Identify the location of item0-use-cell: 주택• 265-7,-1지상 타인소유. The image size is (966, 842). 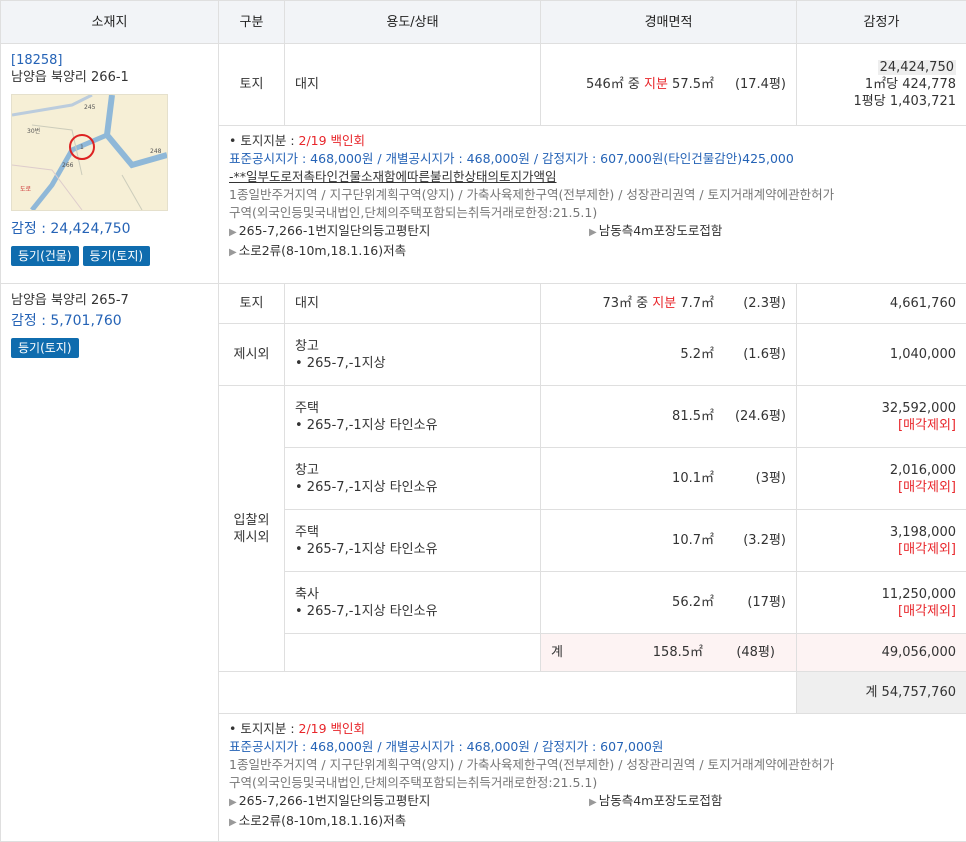
(413, 417).